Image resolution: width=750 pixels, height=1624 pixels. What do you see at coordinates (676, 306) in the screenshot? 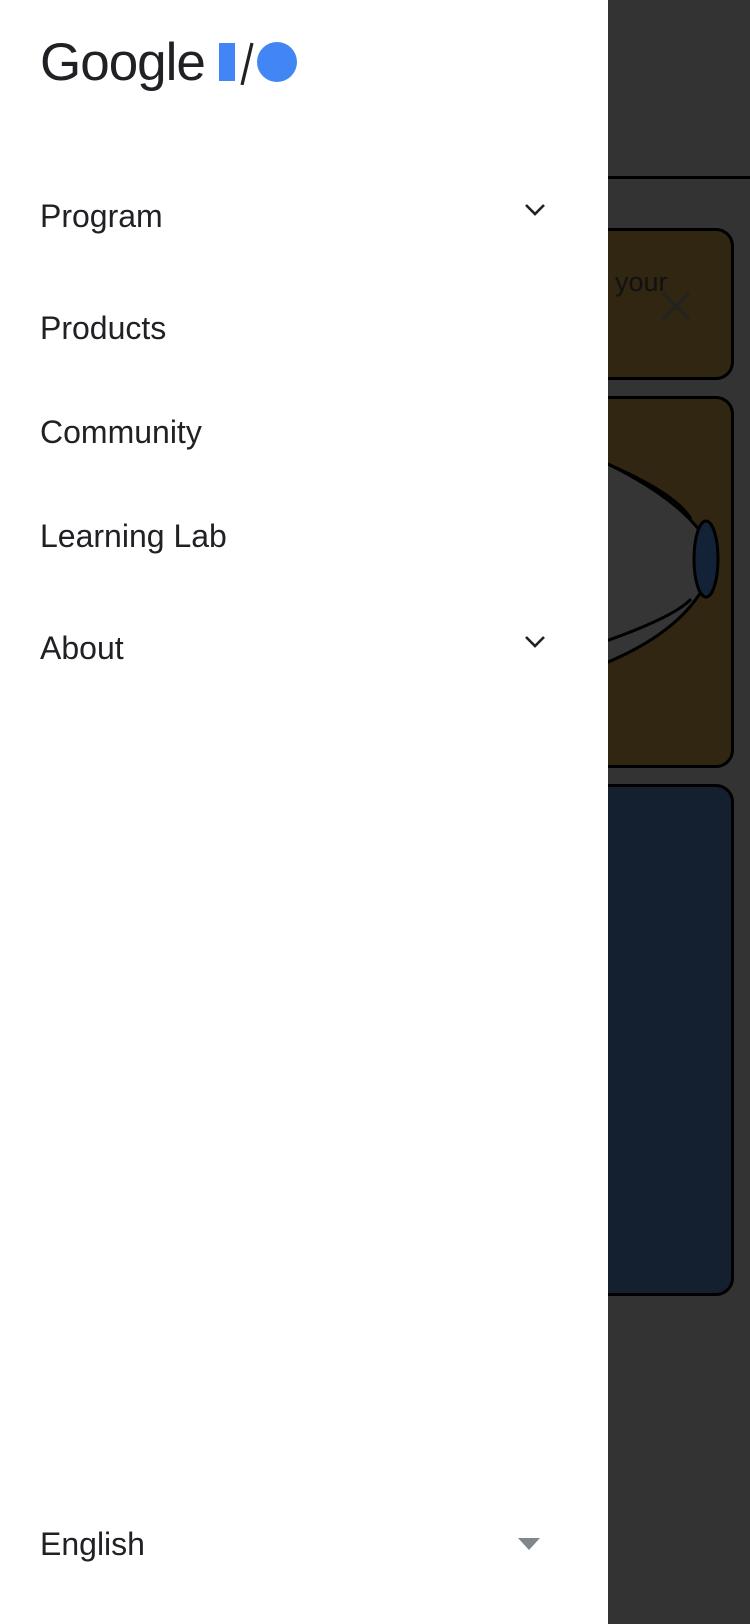
I see `close-icon` at bounding box center [676, 306].